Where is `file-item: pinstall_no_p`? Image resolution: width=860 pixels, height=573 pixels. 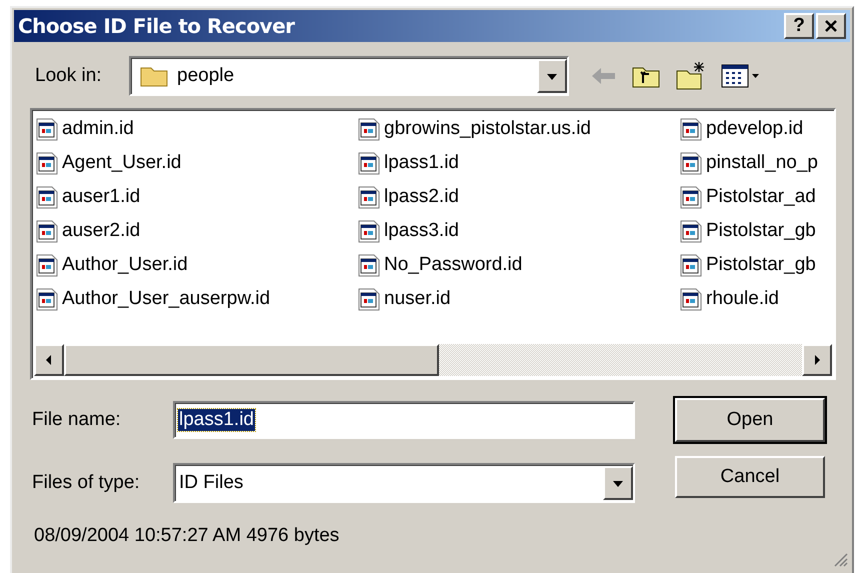
file-item: pinstall_no_p is located at coordinates (750, 163).